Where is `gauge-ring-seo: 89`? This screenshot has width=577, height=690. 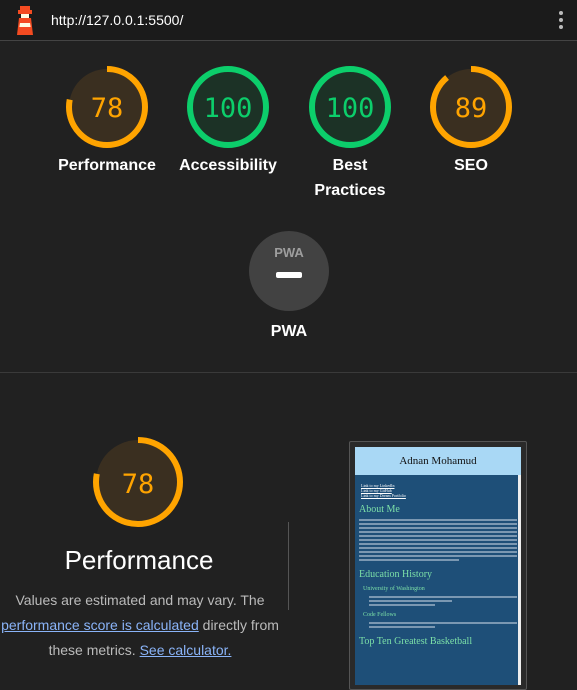
gauge-ring-seo: 89 is located at coordinates (471, 107).